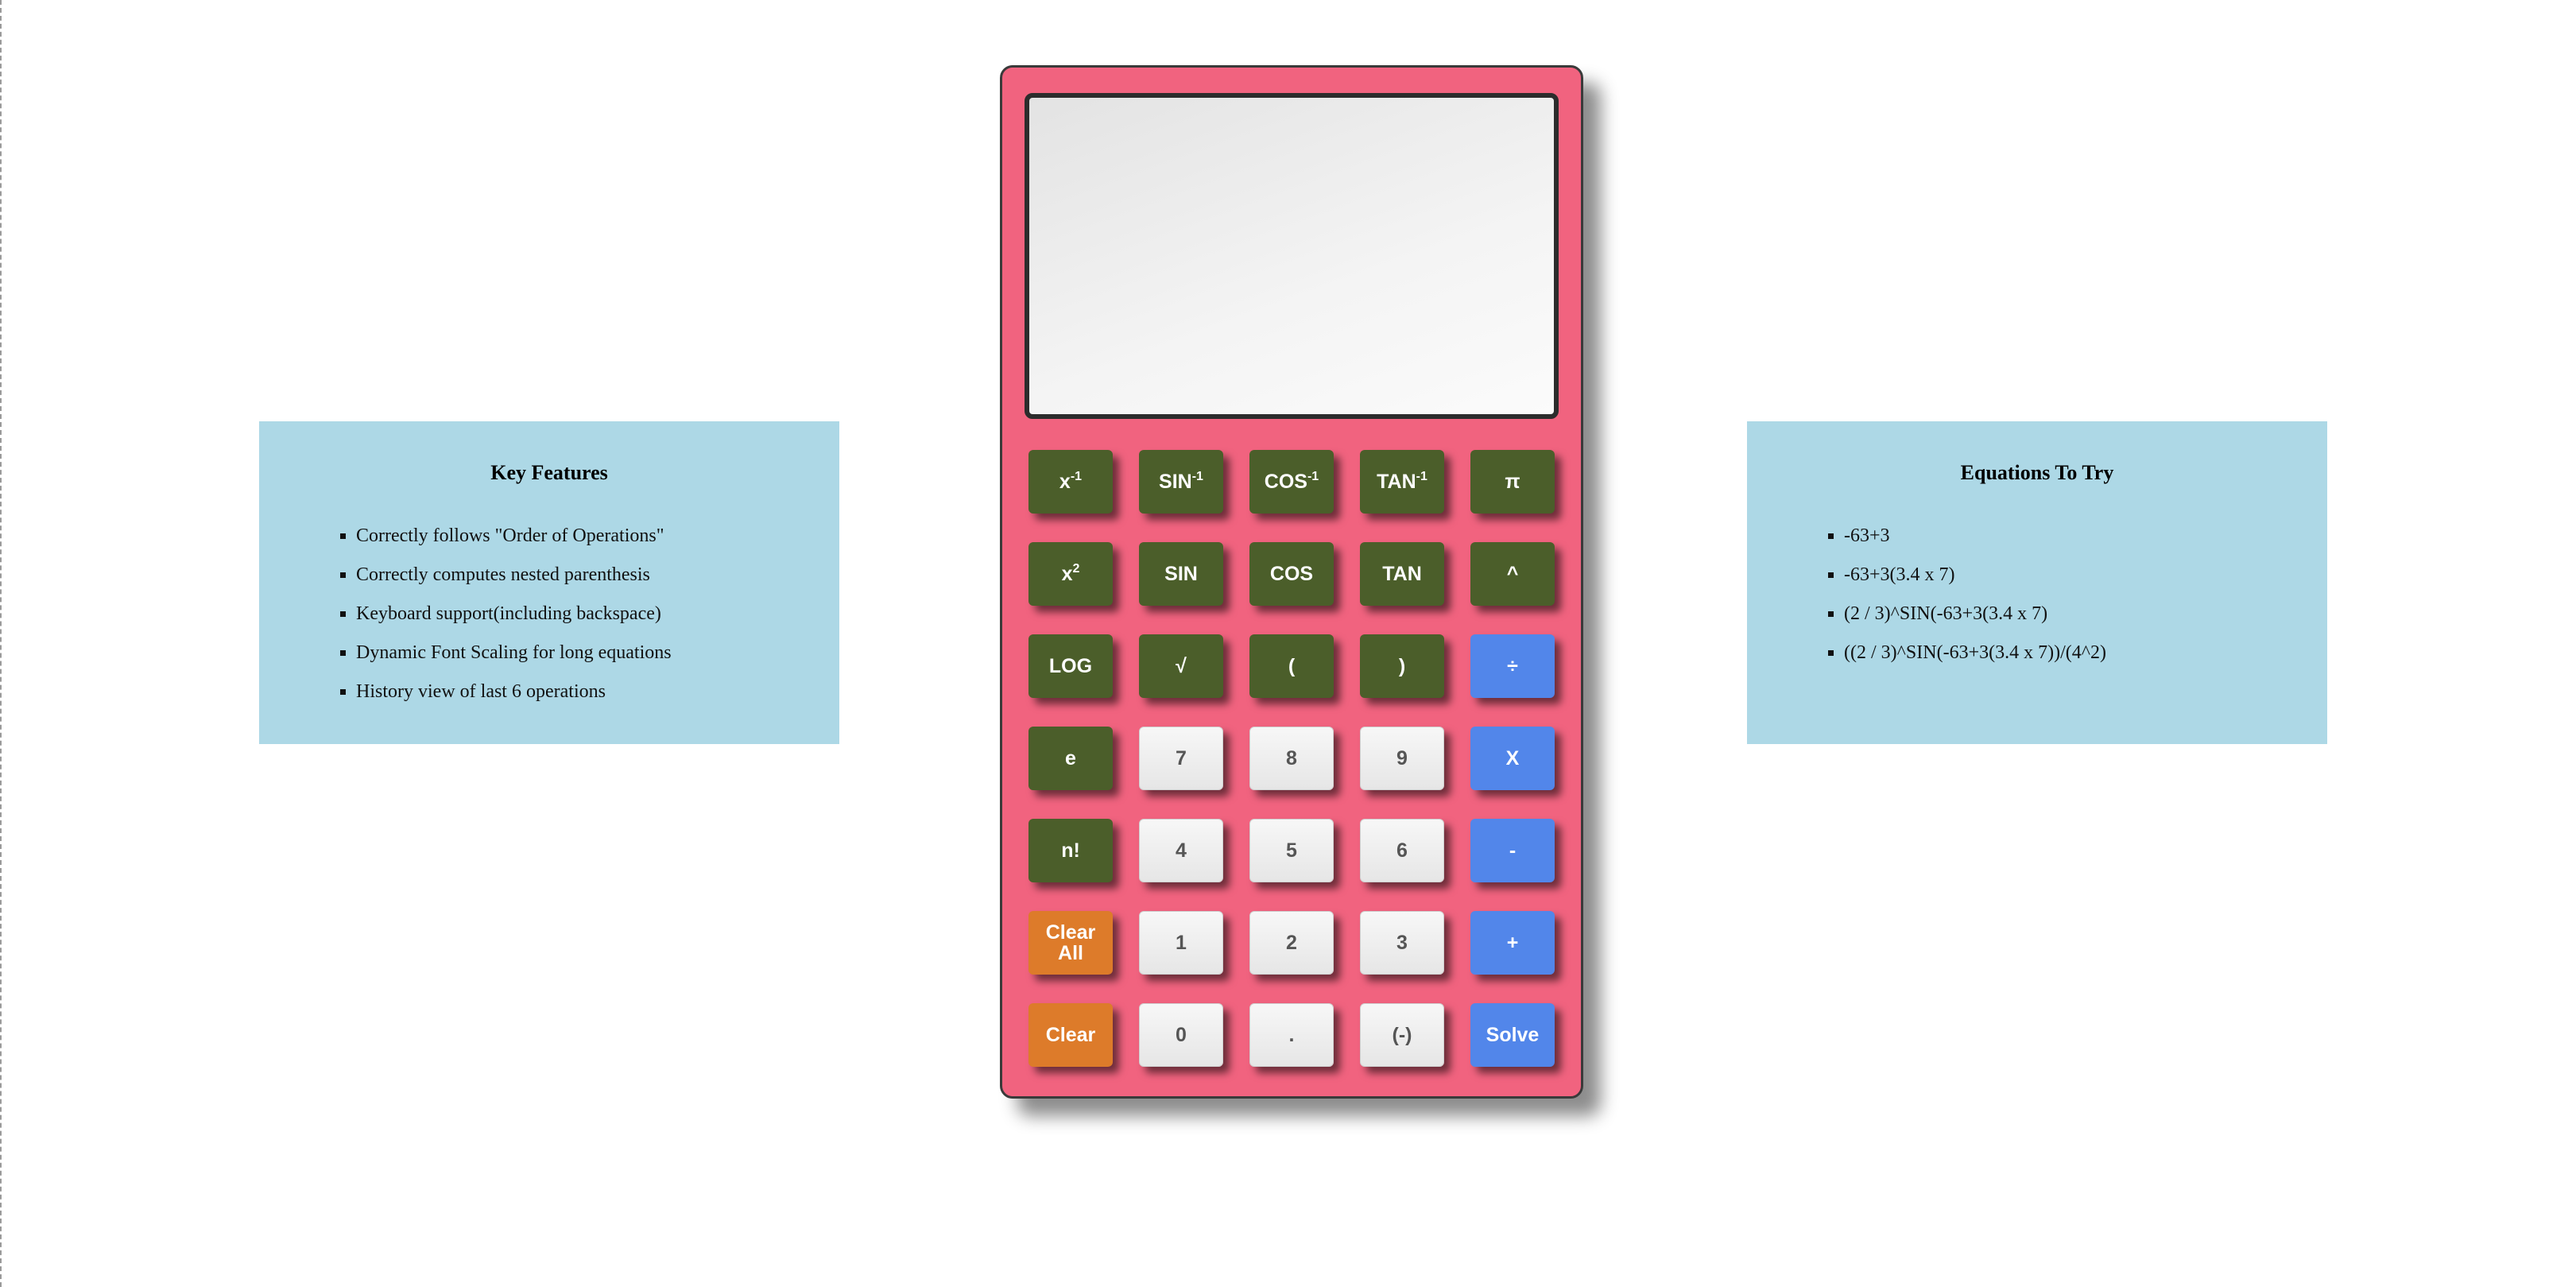 The image size is (2576, 1287). I want to click on arctan-button: TAN -1, so click(1402, 482).